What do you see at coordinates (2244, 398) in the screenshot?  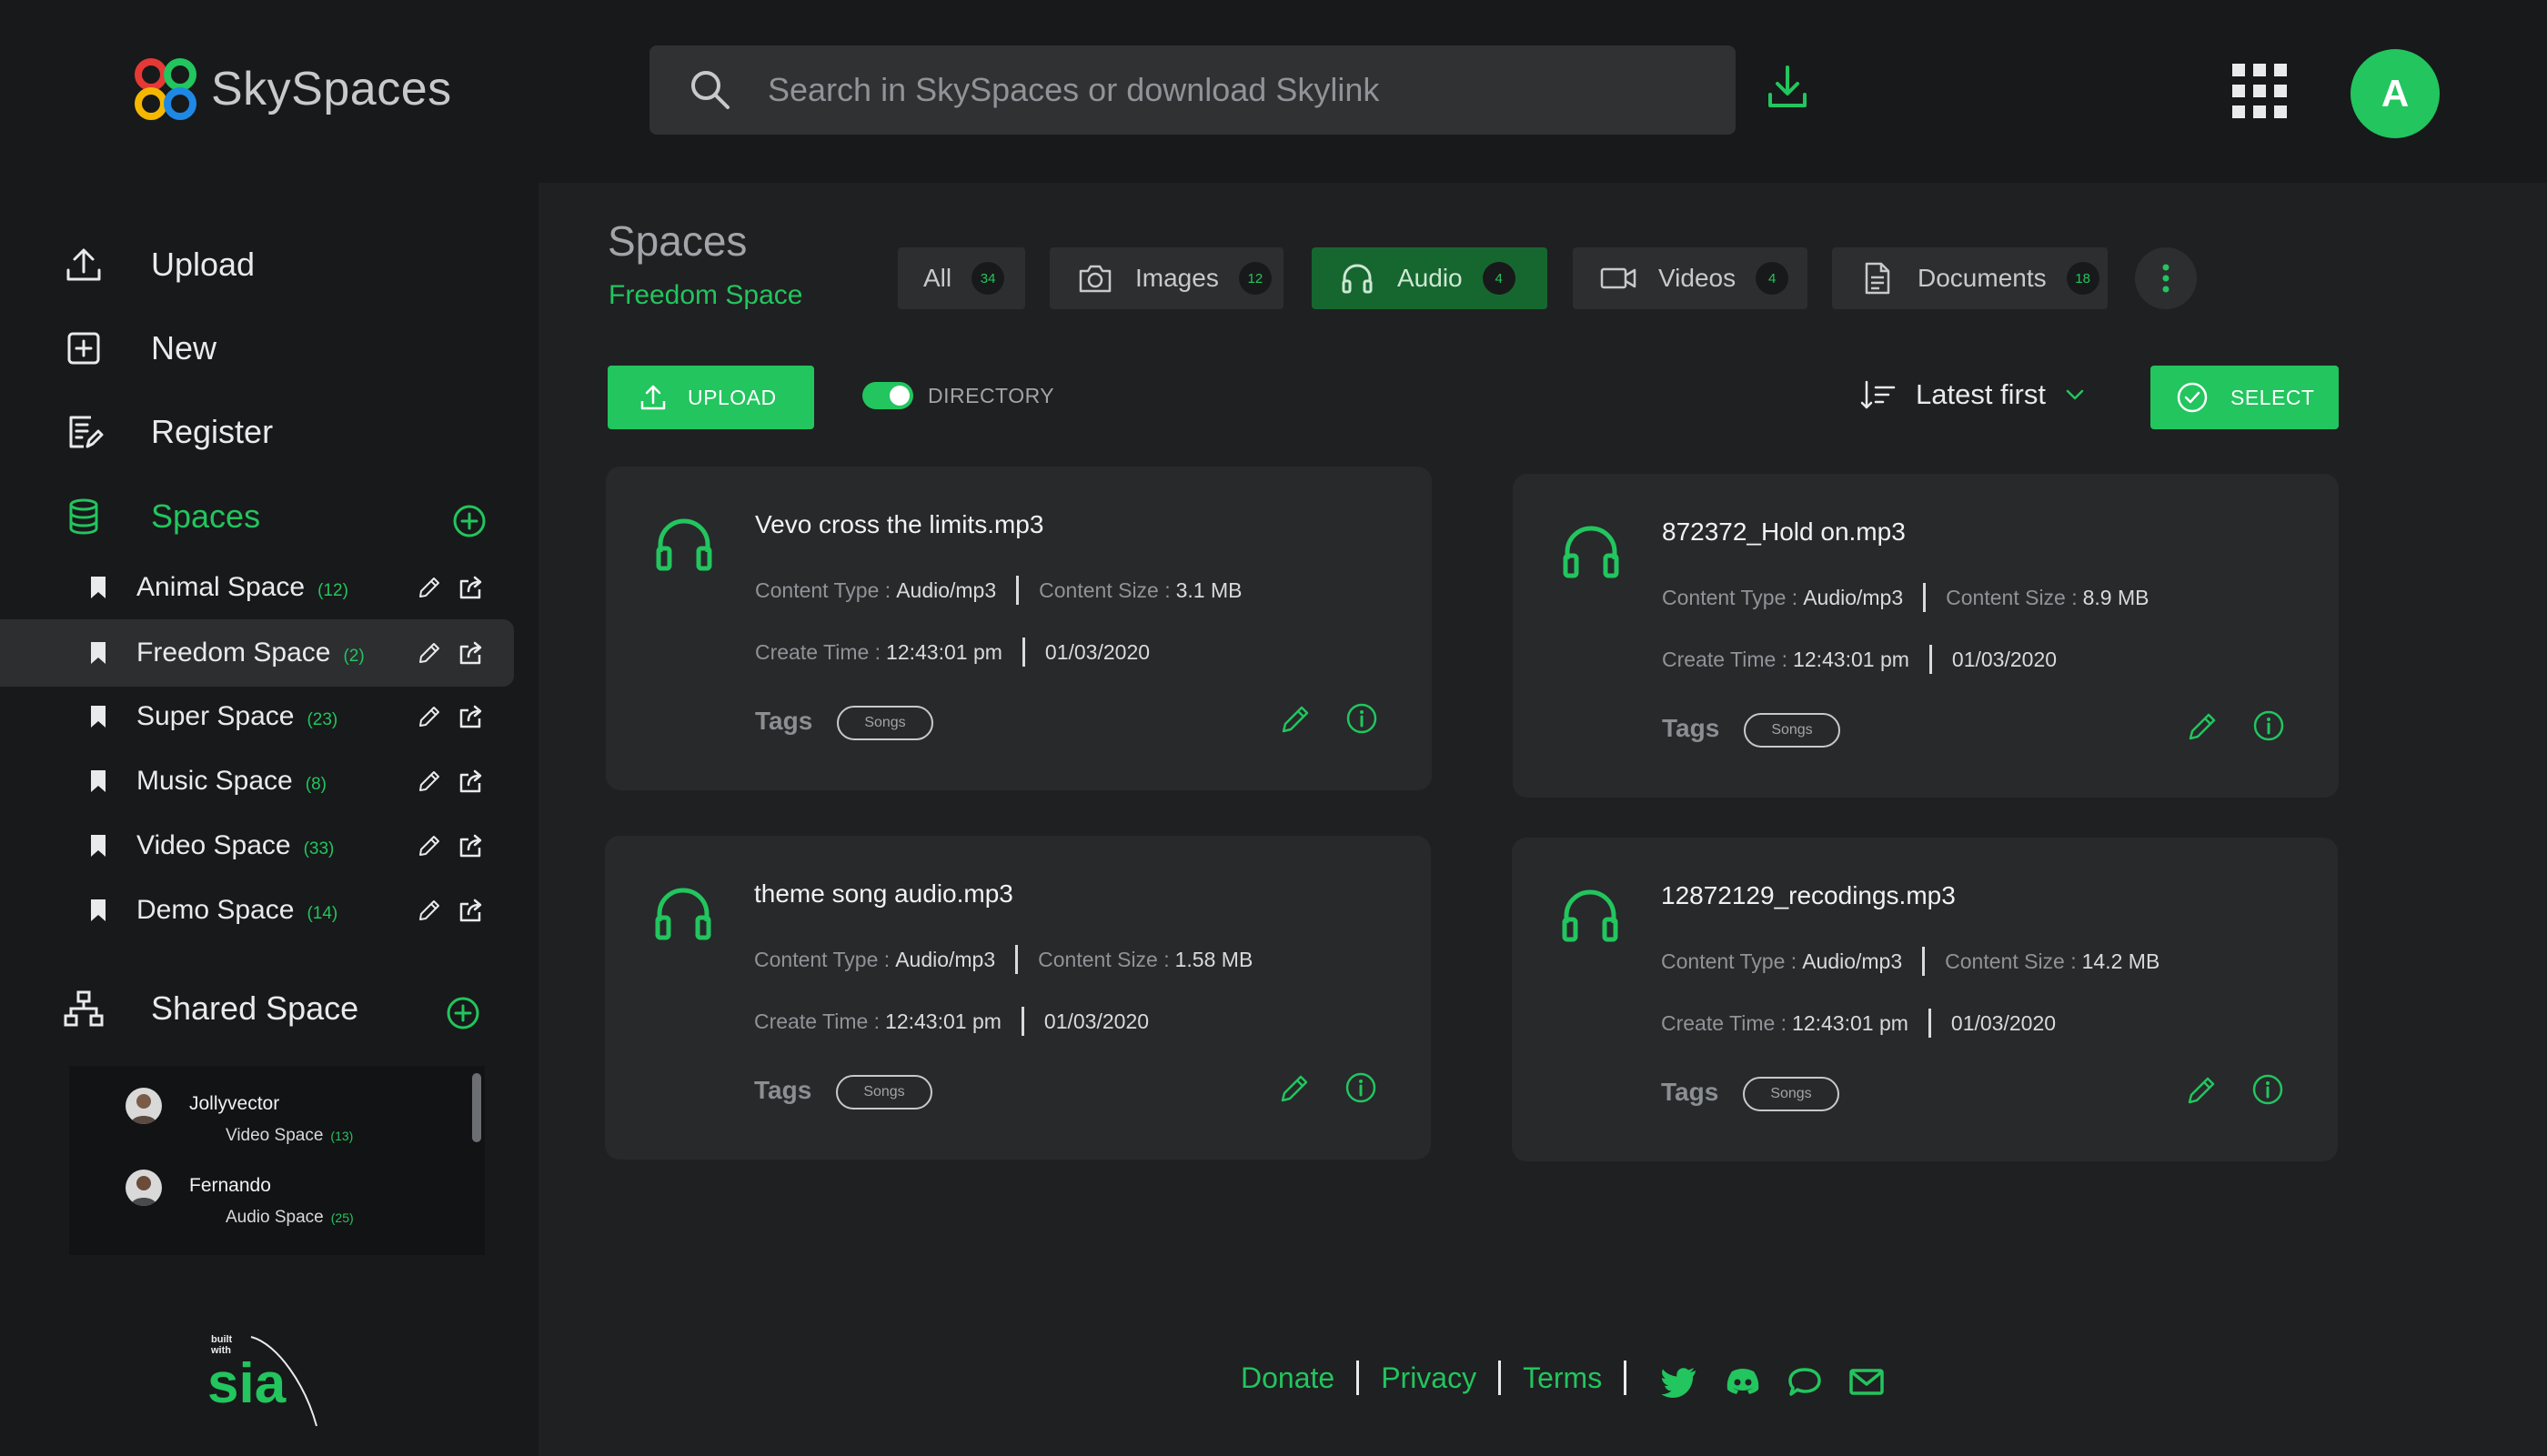 I see `select-button: SELECT` at bounding box center [2244, 398].